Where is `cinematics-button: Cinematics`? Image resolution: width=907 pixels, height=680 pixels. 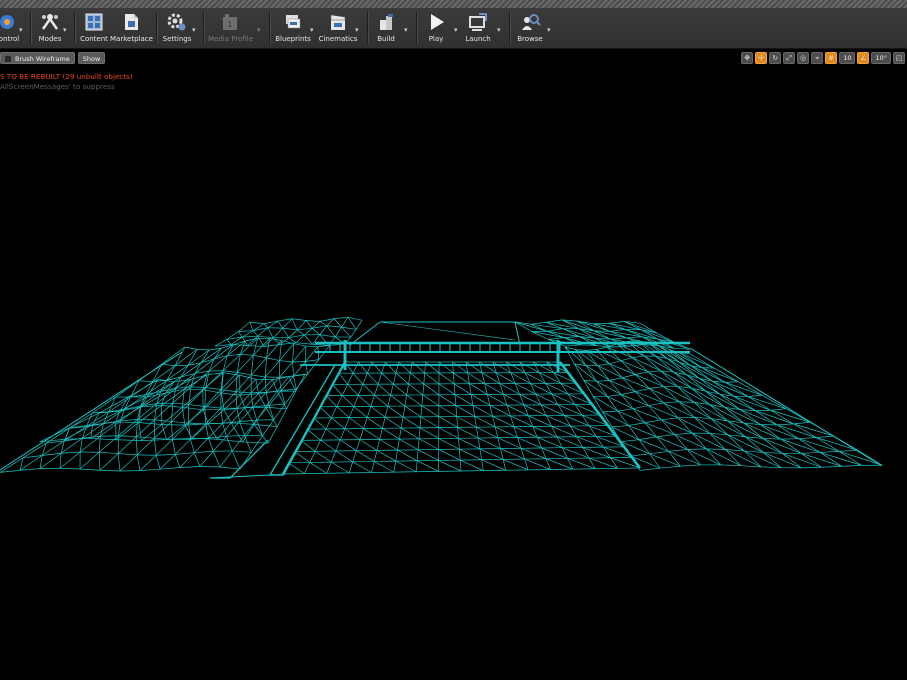 cinematics-button: Cinematics is located at coordinates (338, 28).